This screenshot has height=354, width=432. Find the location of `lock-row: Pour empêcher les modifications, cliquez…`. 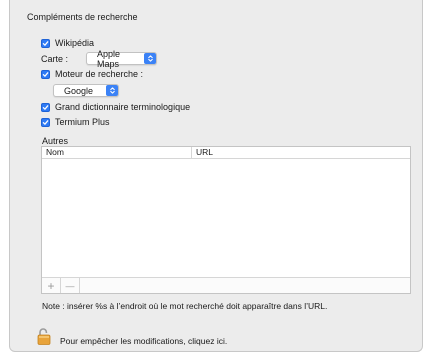

lock-row: Pour empêcher les modifications, cliquez… is located at coordinates (132, 337).